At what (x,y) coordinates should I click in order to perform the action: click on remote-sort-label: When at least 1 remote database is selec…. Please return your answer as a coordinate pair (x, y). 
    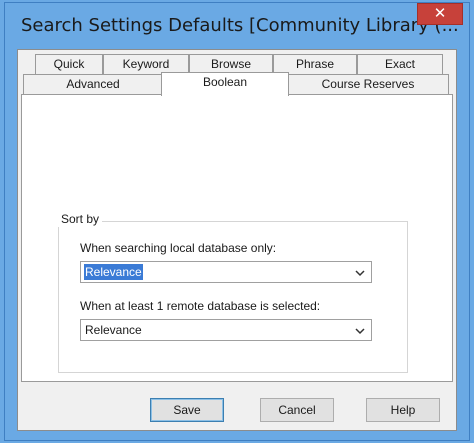
    Looking at the image, I should click on (200, 306).